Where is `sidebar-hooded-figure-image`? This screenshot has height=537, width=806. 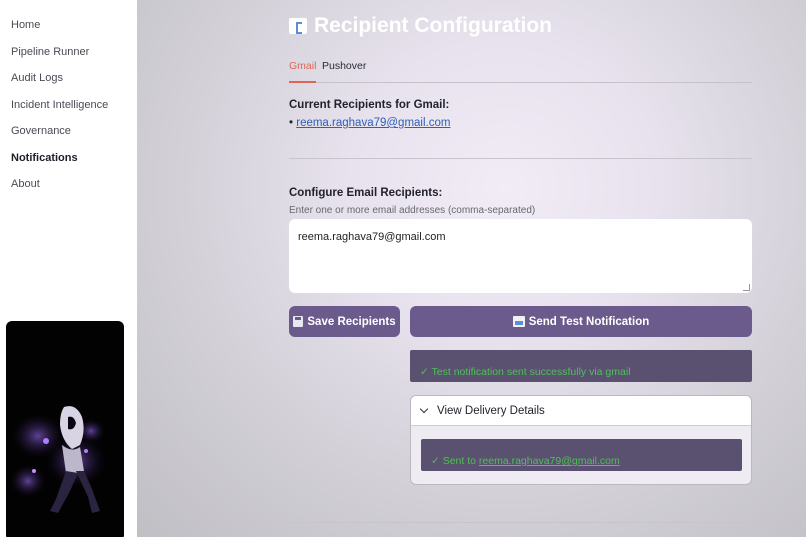
sidebar-hooded-figure-image is located at coordinates (65, 429).